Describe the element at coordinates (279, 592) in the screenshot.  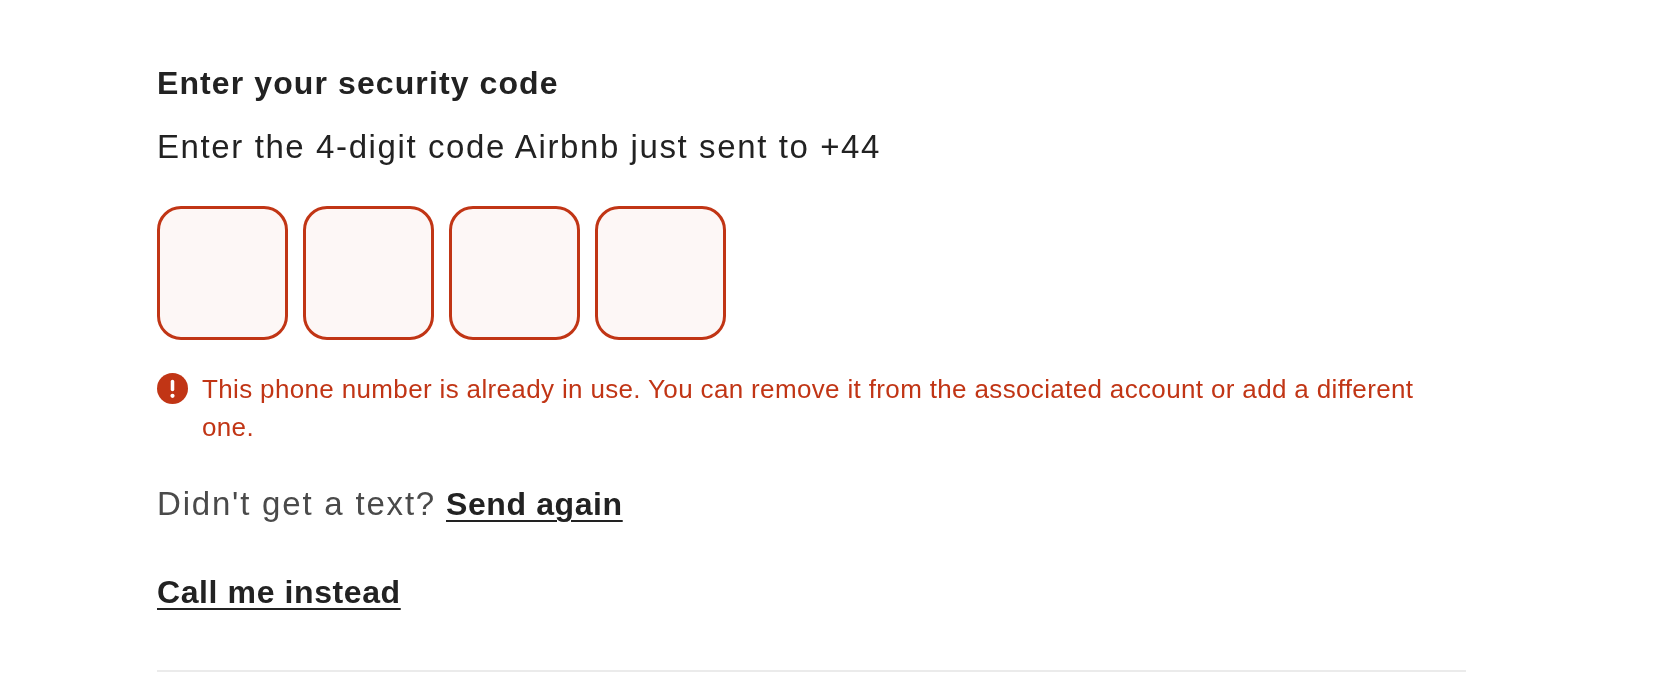
I see `call-me-instead-link: Call me instead` at that location.